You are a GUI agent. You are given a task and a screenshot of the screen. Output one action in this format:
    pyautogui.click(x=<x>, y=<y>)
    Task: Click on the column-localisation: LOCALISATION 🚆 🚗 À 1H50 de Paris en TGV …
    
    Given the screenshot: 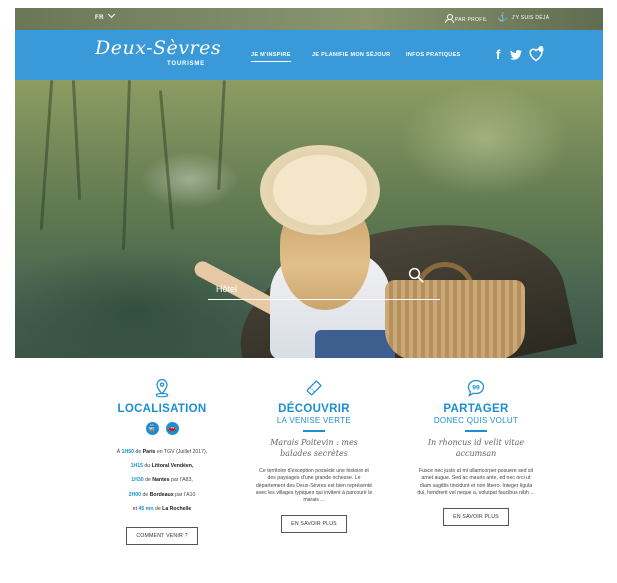 What is the action you would take?
    pyautogui.click(x=162, y=462)
    